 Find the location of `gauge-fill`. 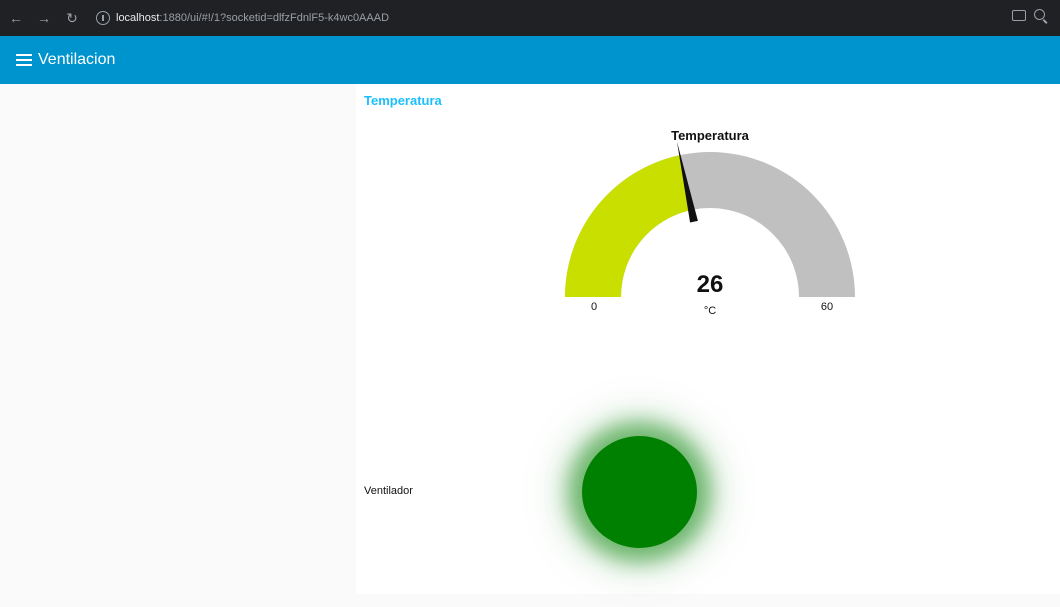

gauge-fill is located at coordinates (628, 226).